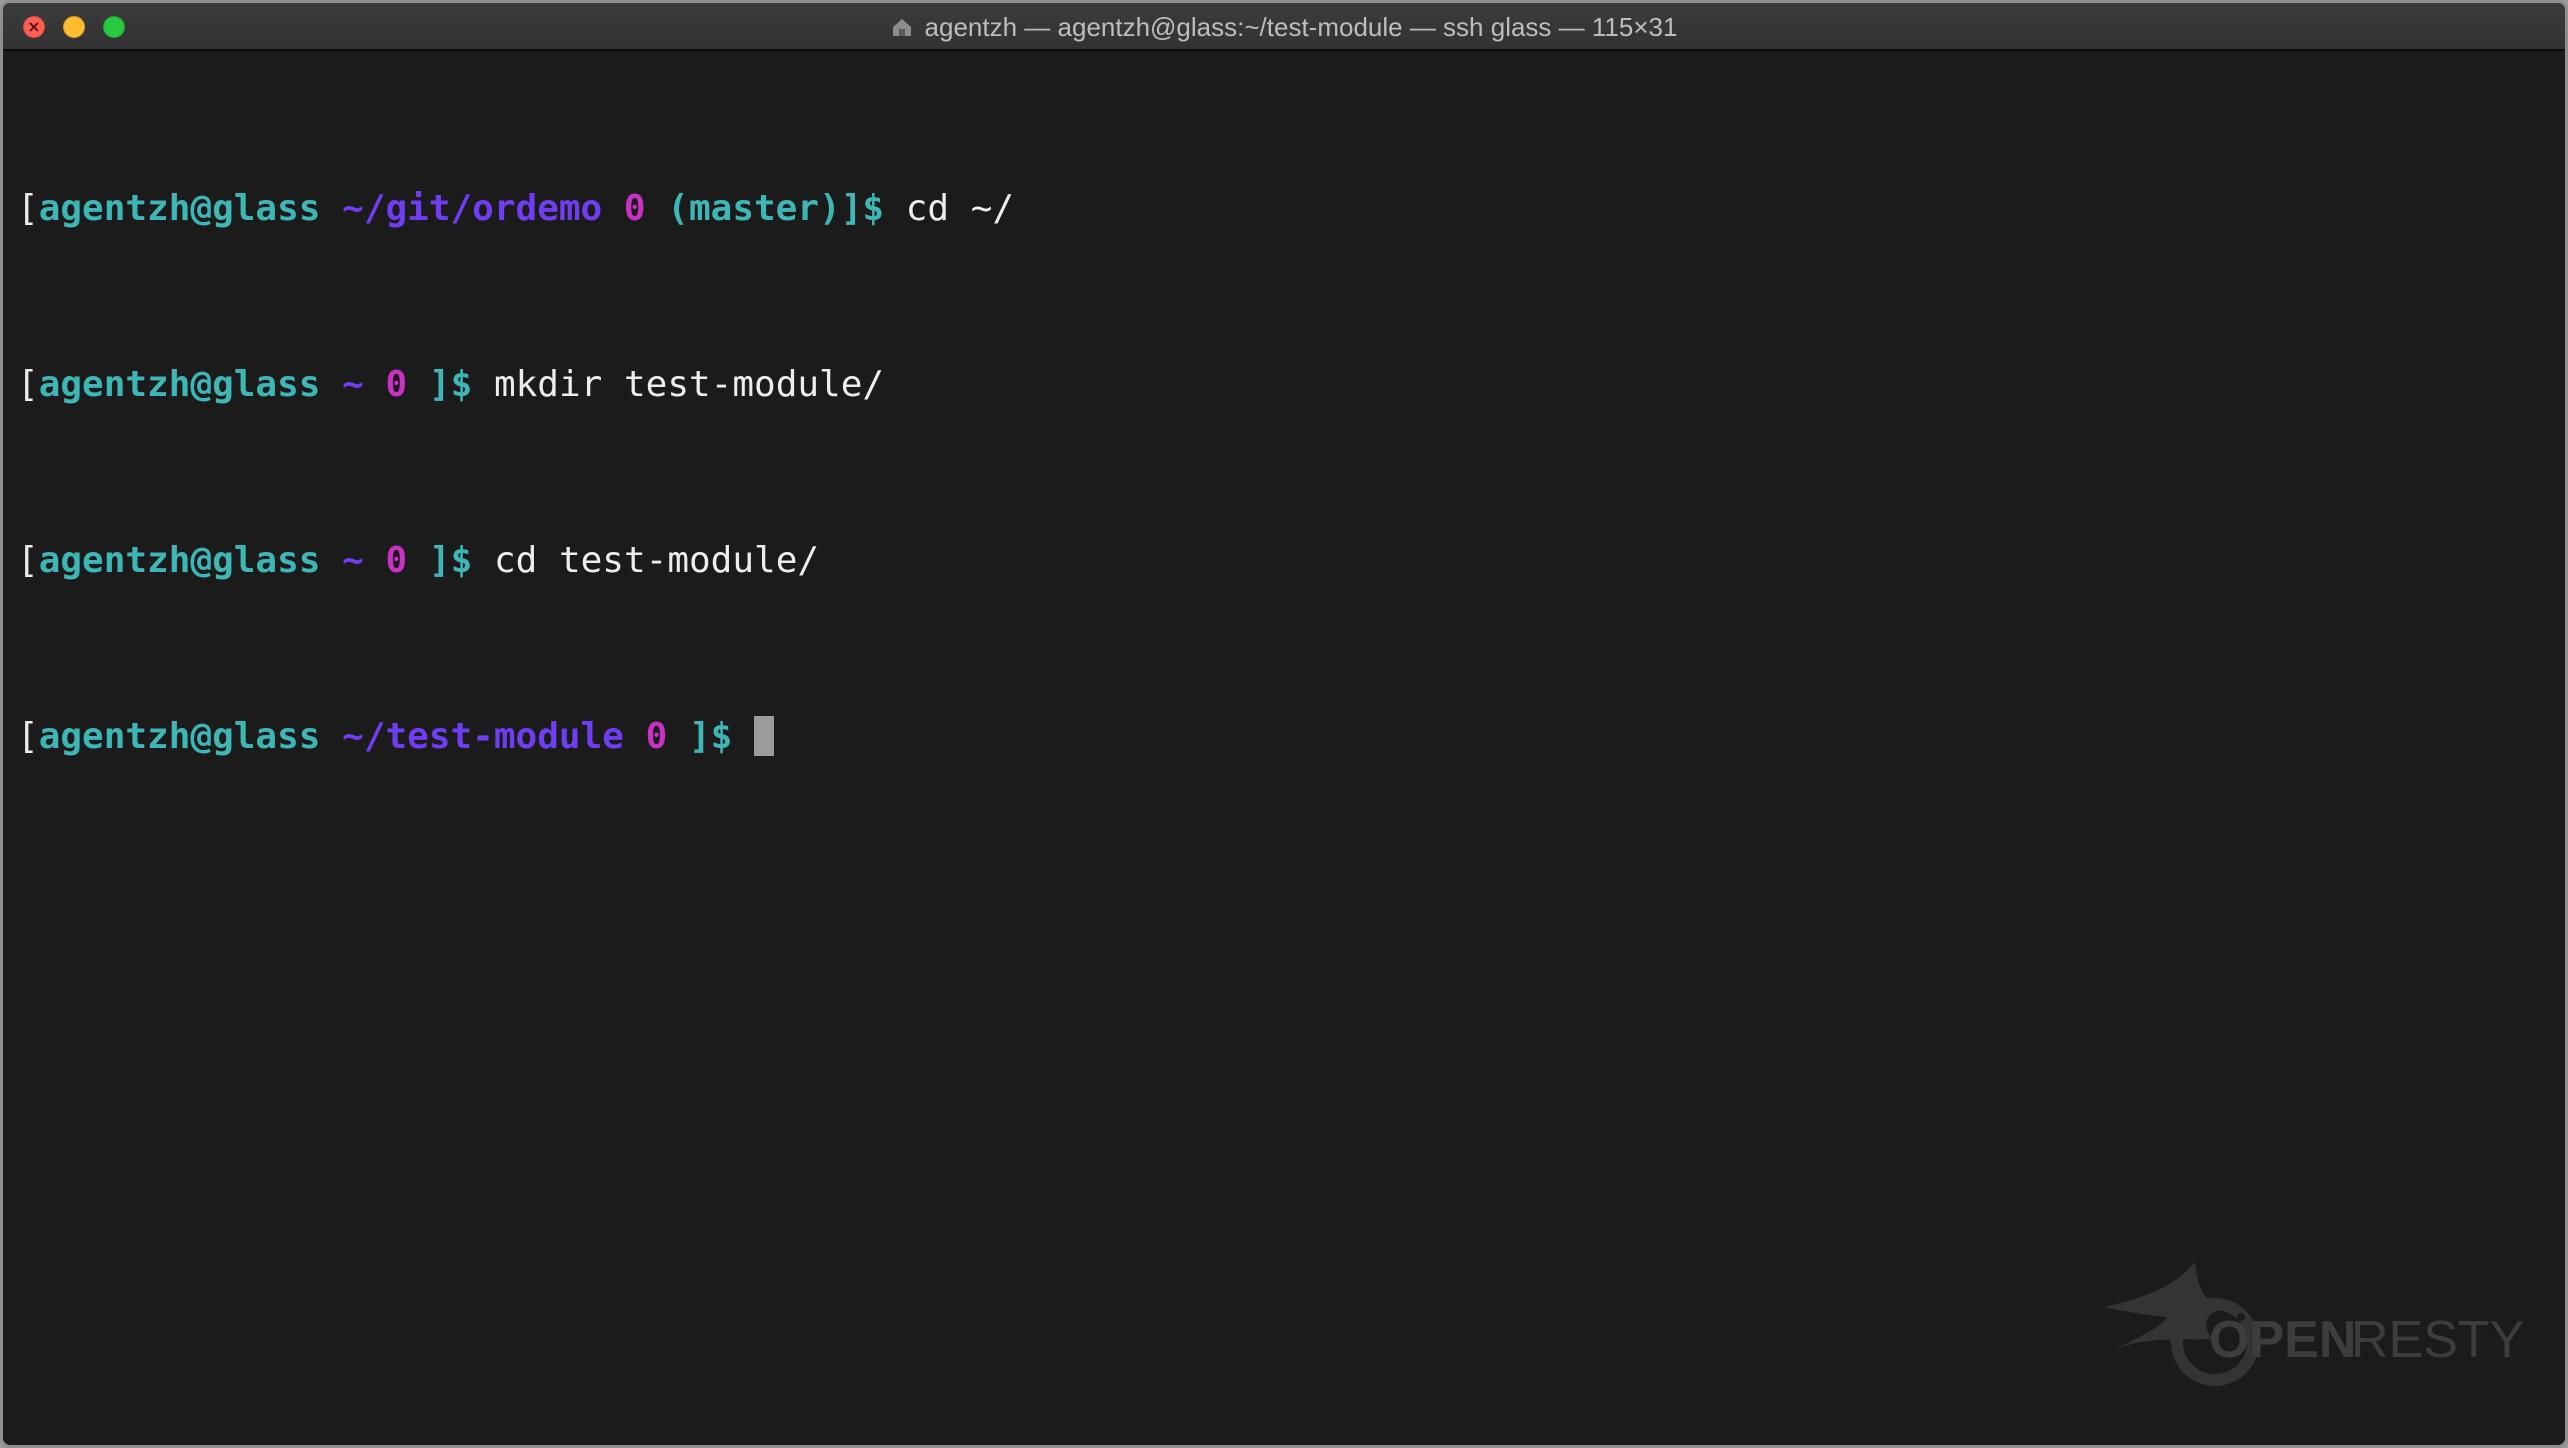 This screenshot has width=2568, height=1448. What do you see at coordinates (689, 384) in the screenshot?
I see `command-text: mkdir test-module/` at bounding box center [689, 384].